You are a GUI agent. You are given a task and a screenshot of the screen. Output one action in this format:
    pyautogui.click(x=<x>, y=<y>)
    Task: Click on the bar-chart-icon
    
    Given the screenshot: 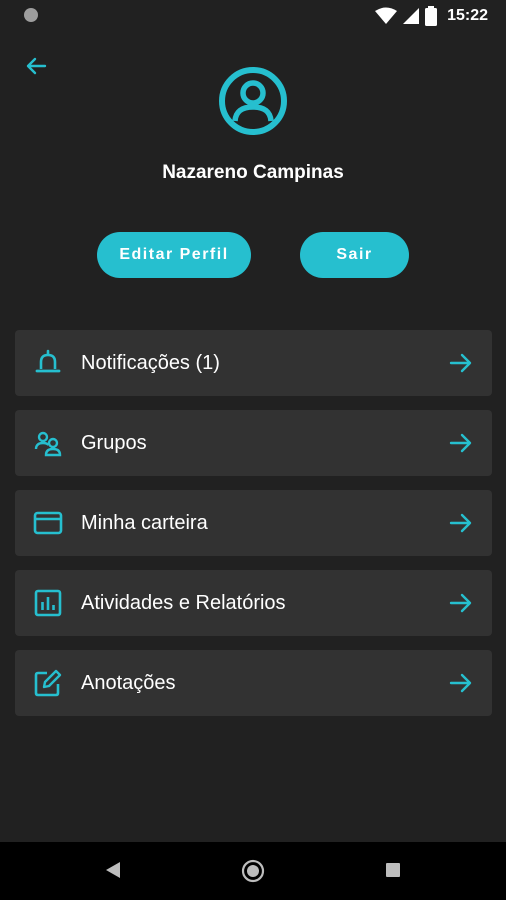 What is the action you would take?
    pyautogui.click(x=48, y=603)
    